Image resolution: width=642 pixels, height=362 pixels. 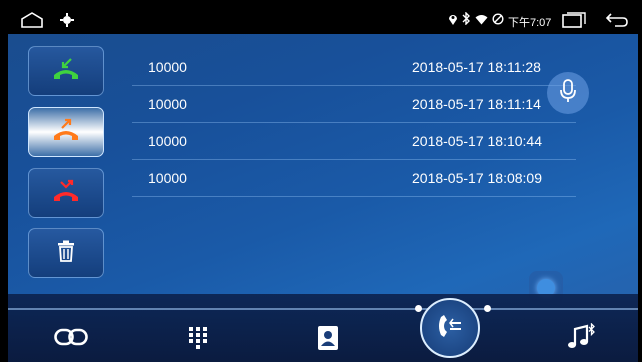 What do you see at coordinates (418, 308) in the screenshot?
I see `nav-dot-left` at bounding box center [418, 308].